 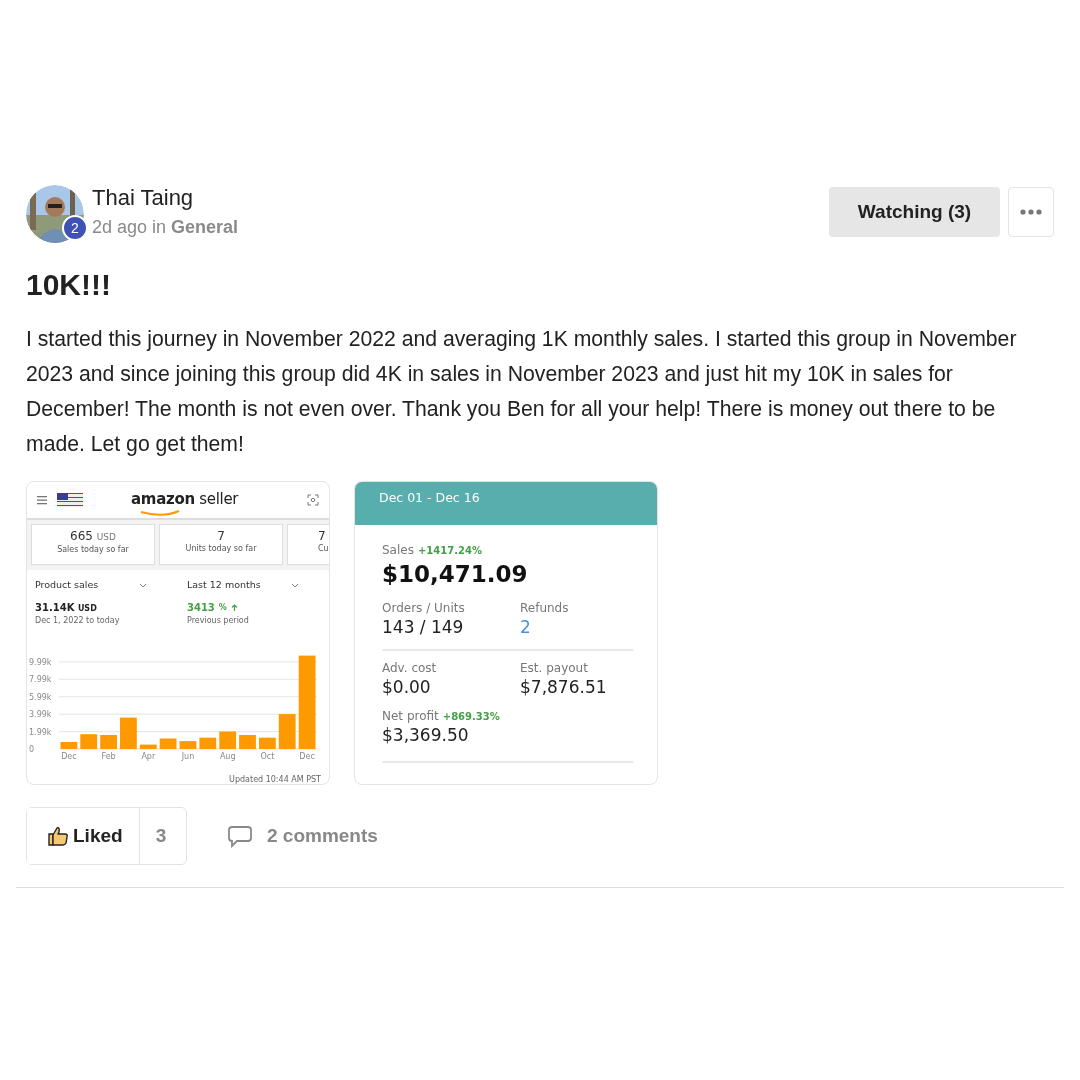 What do you see at coordinates (148, 757) in the screenshot?
I see `axis-label: Apr` at bounding box center [148, 757].